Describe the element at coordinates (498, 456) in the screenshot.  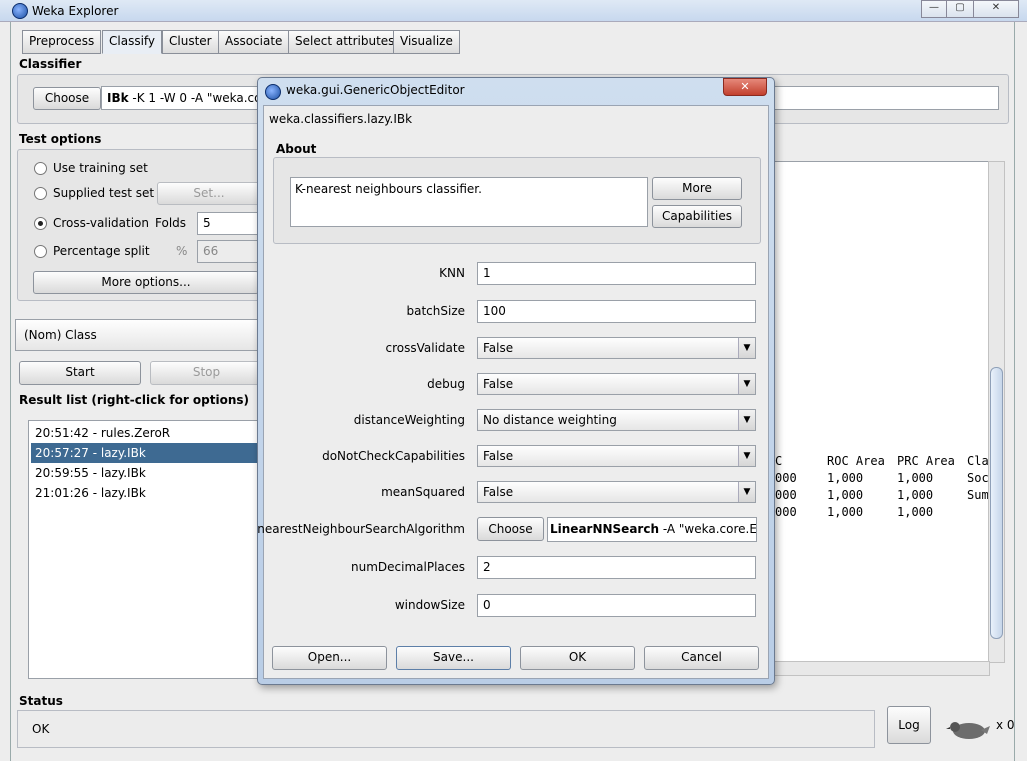
I see `donotcheckcapabilities-value: False` at that location.